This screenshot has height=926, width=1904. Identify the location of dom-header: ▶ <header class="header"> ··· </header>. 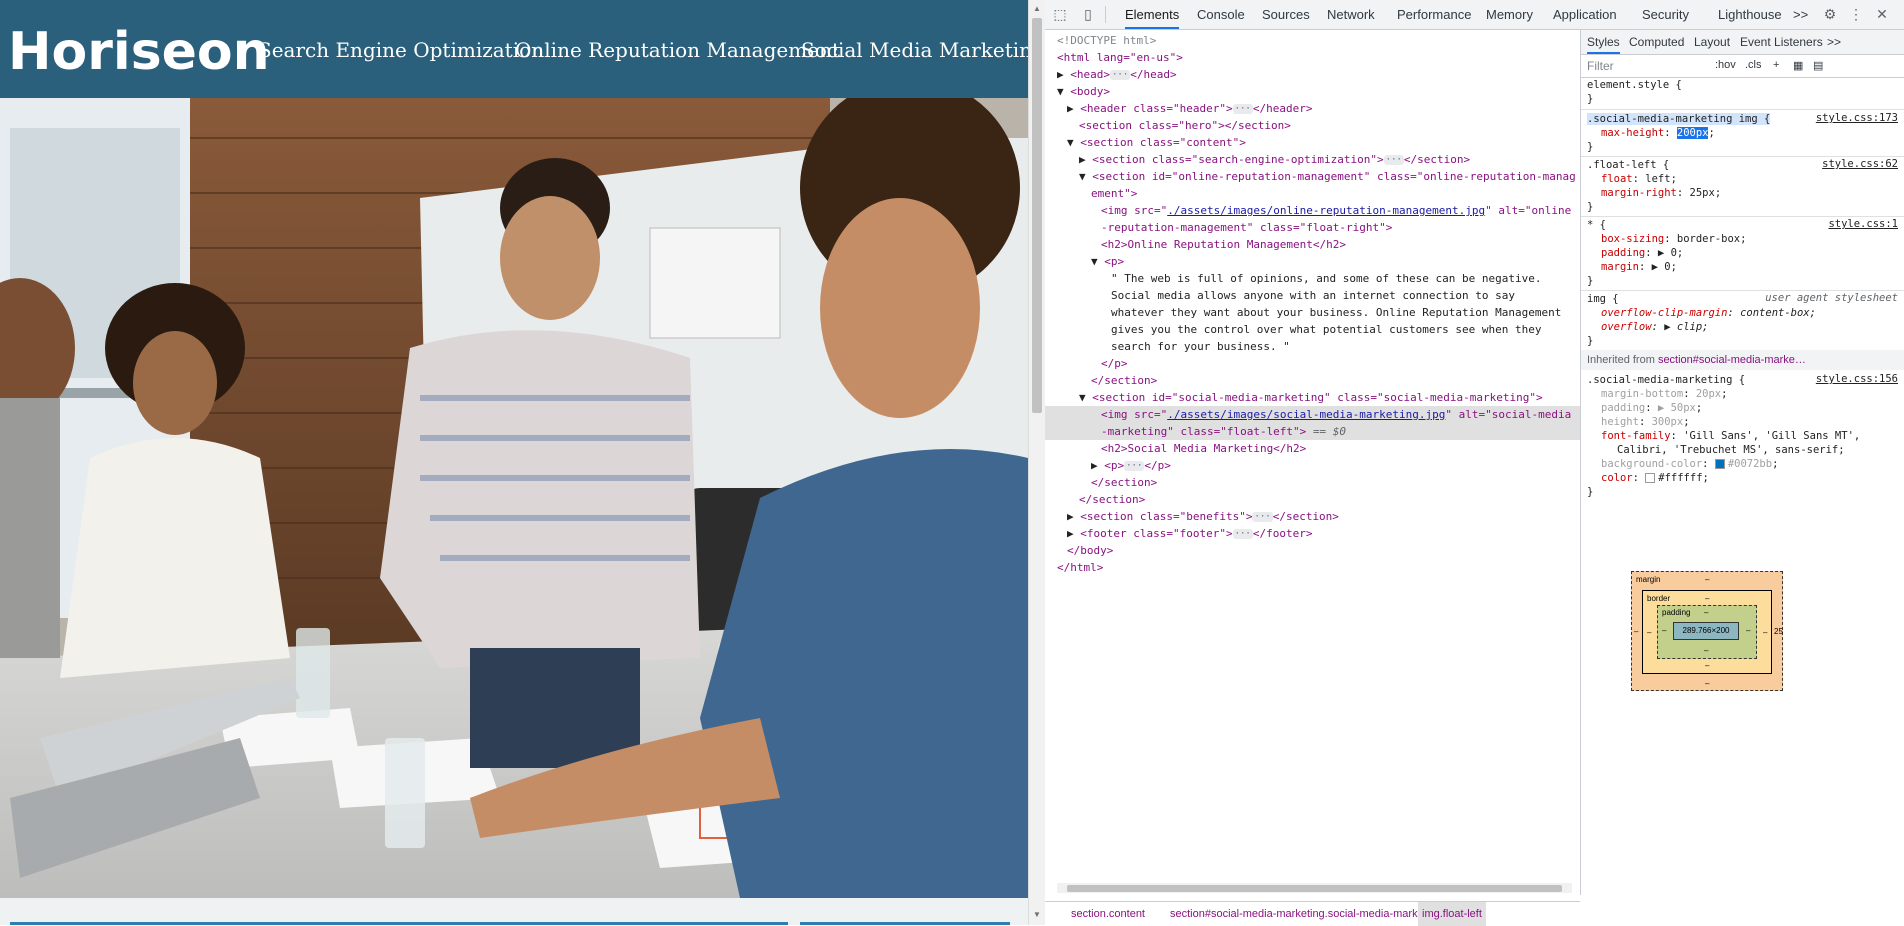
(1189, 108).